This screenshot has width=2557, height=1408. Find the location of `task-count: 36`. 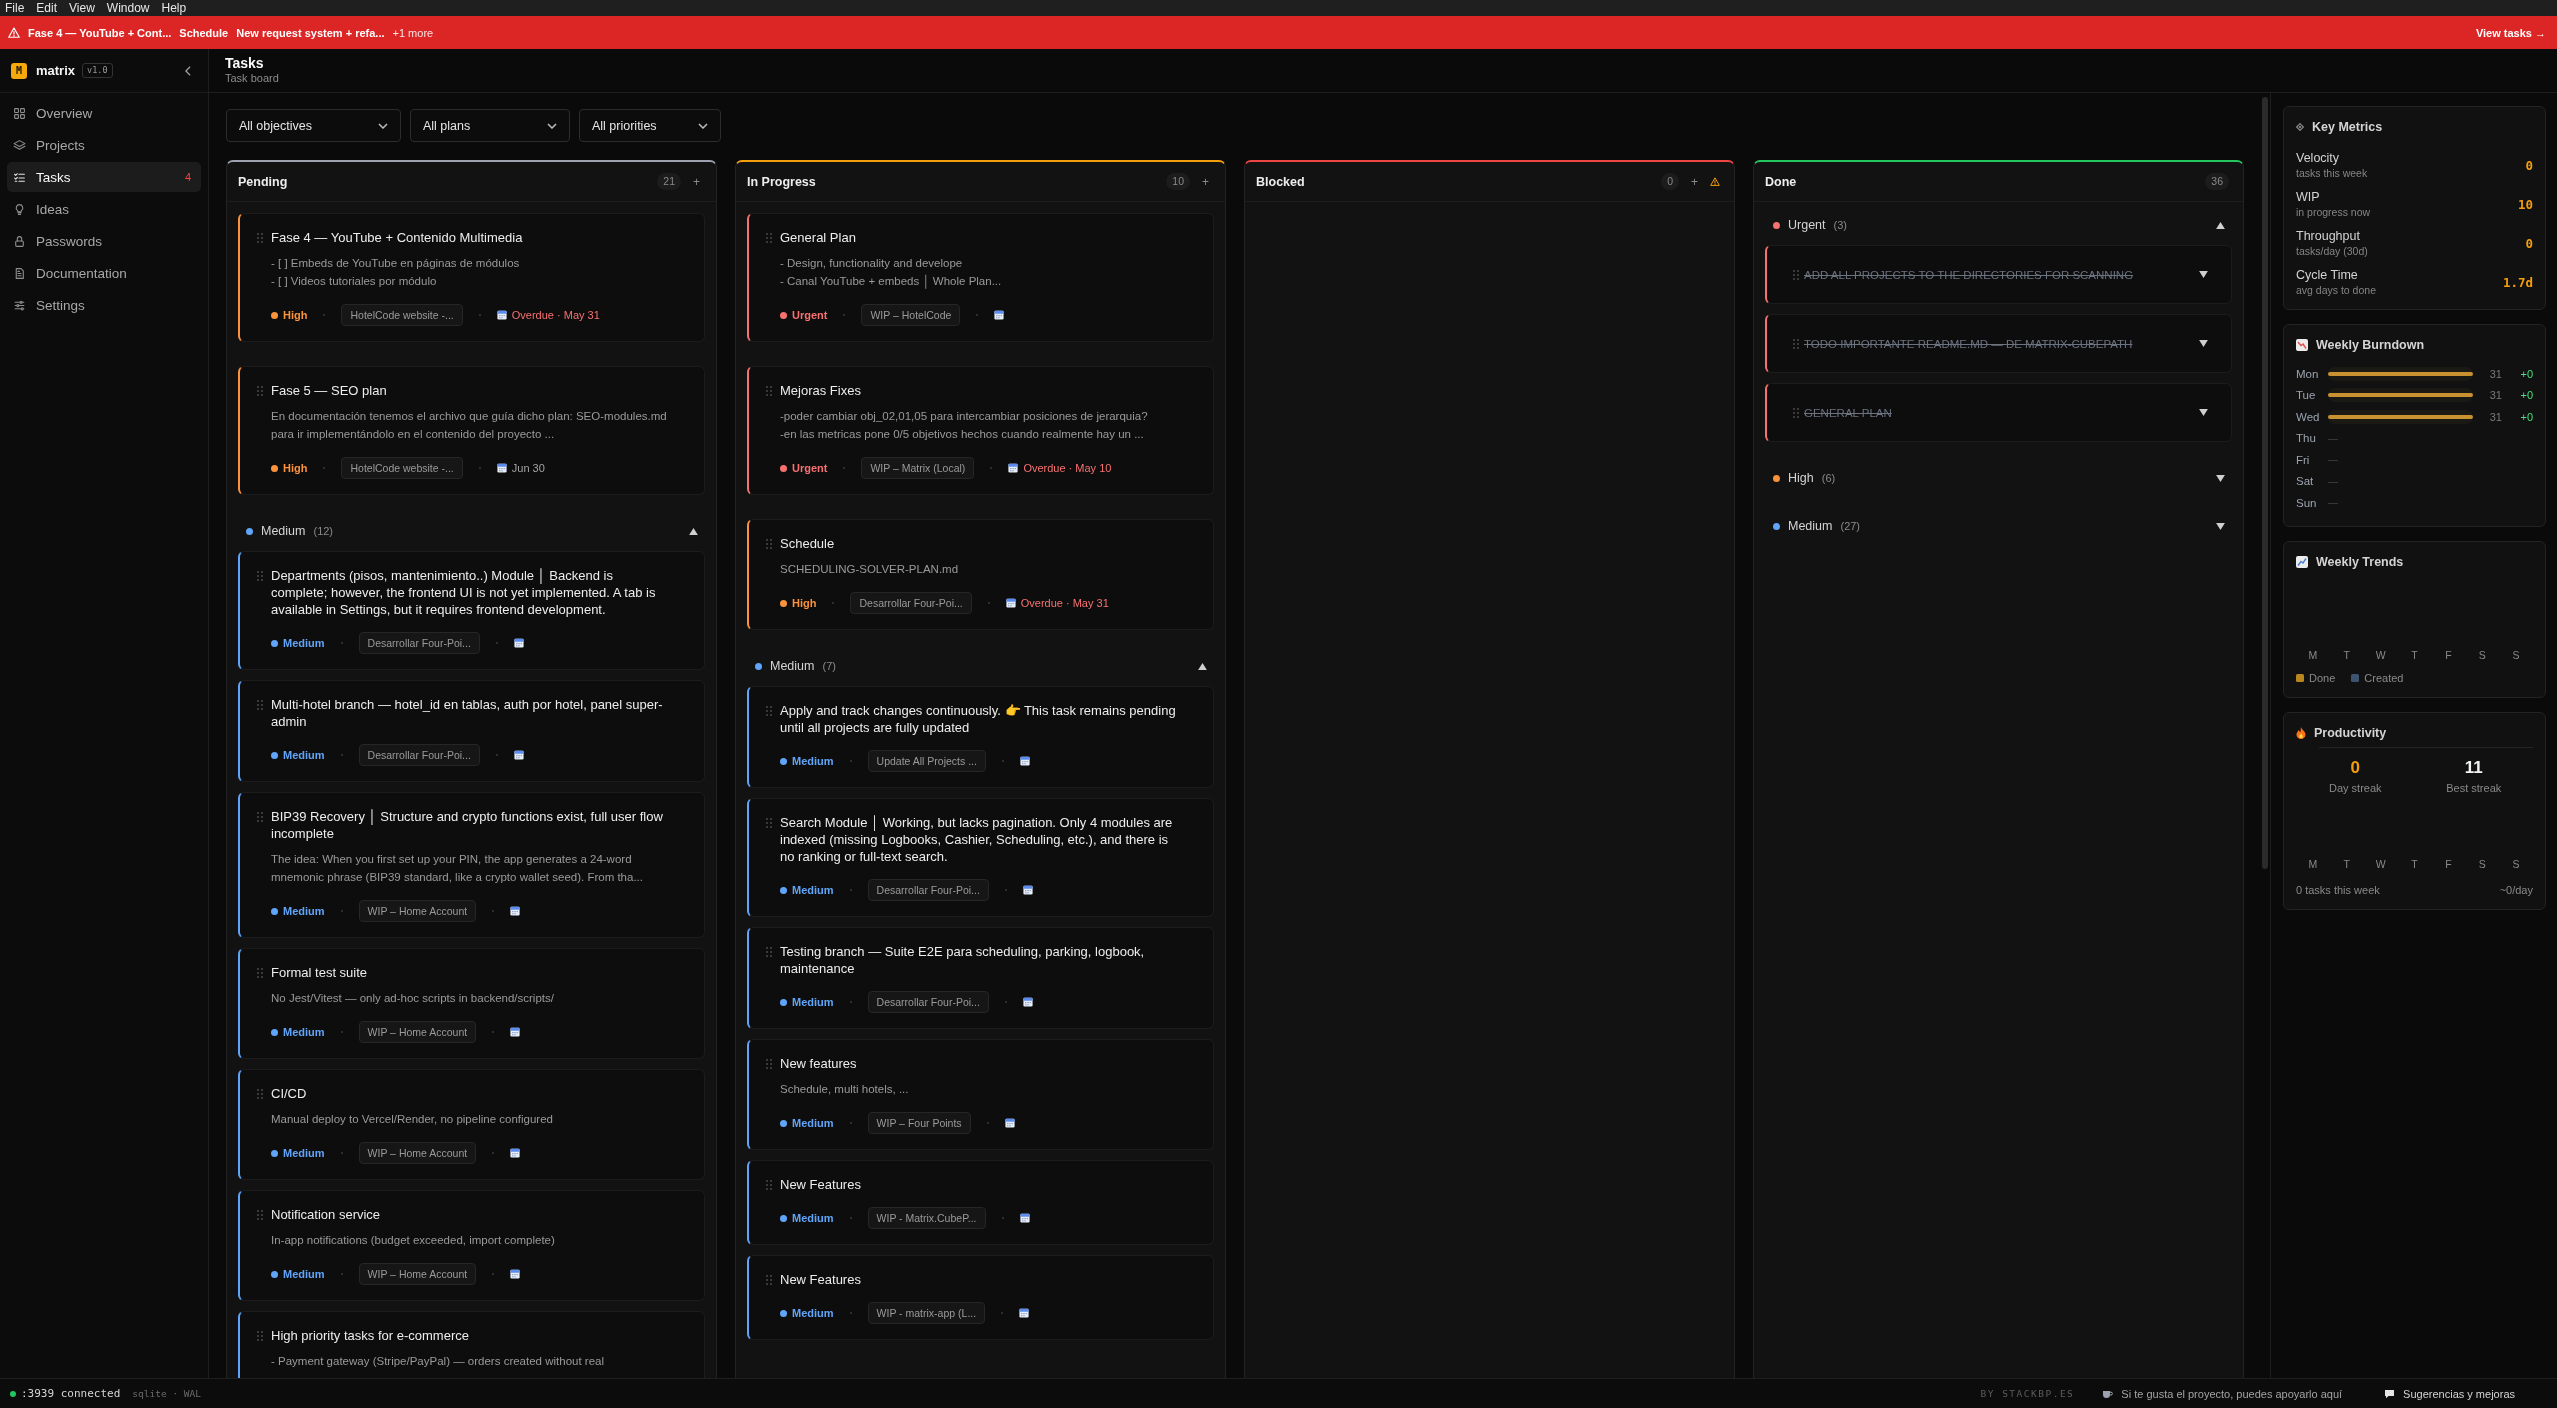

task-count: 36 is located at coordinates (2217, 181).